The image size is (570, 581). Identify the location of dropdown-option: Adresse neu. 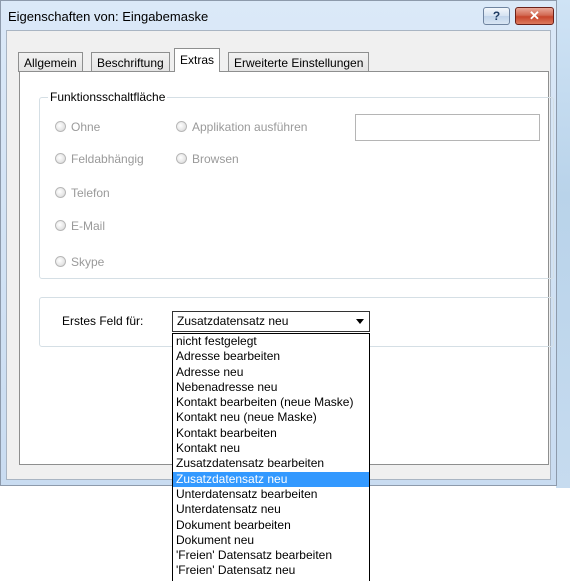
(271, 372).